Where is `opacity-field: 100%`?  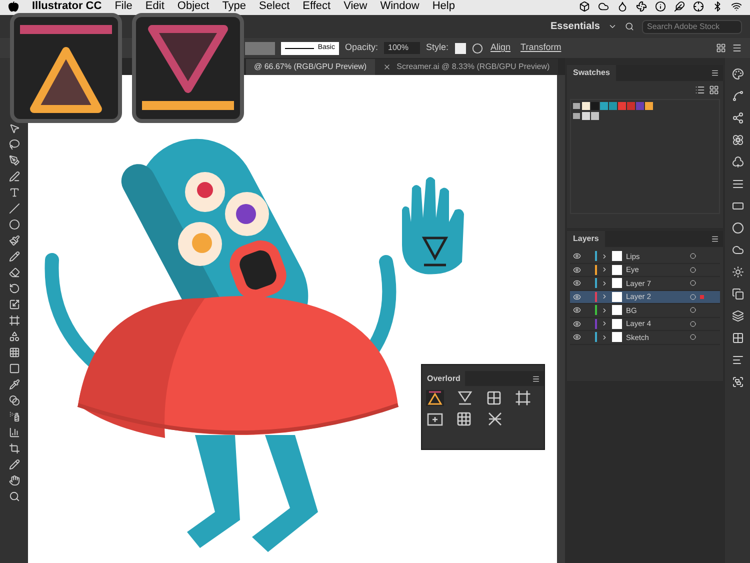 opacity-field: 100% is located at coordinates (402, 48).